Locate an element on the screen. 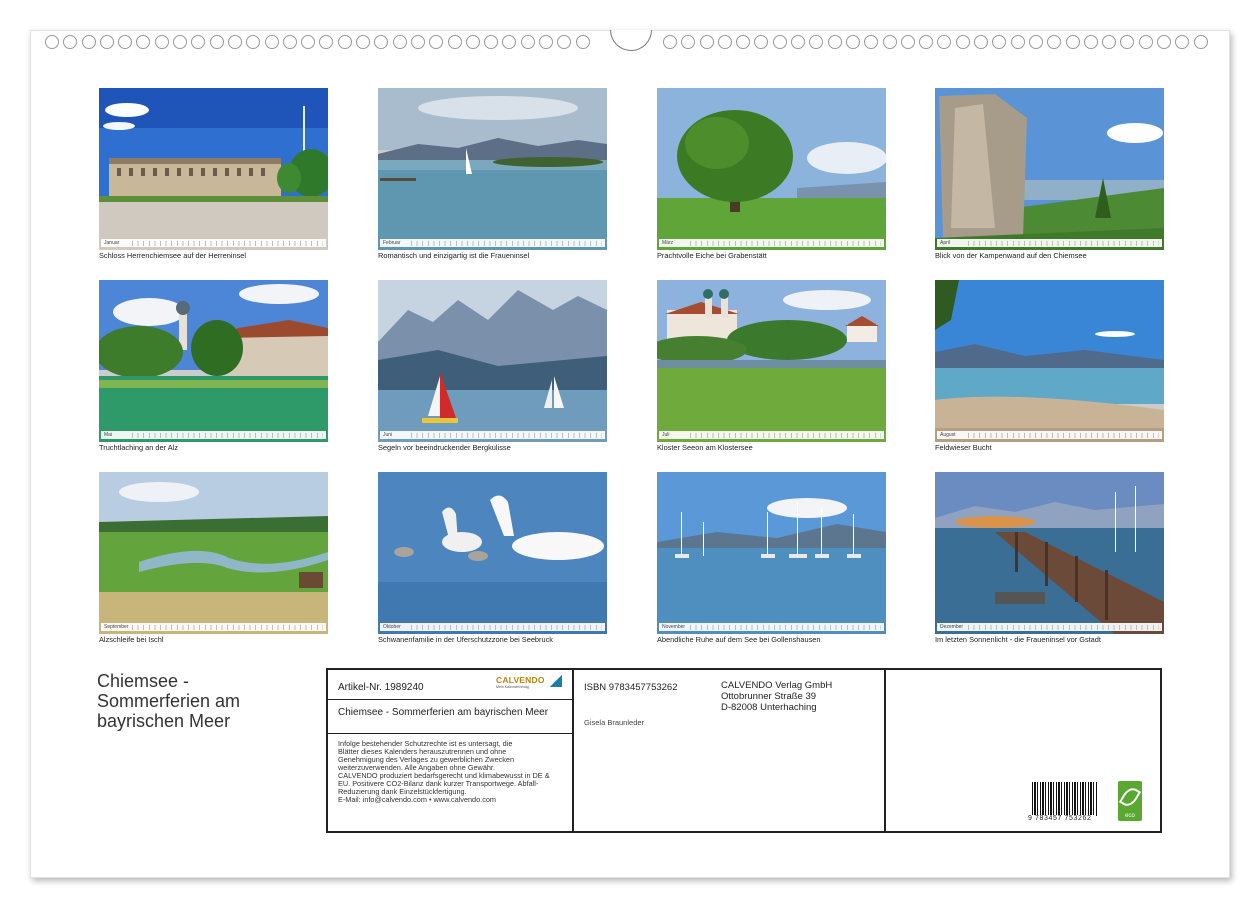  photo-april: April is located at coordinates (1049, 169).